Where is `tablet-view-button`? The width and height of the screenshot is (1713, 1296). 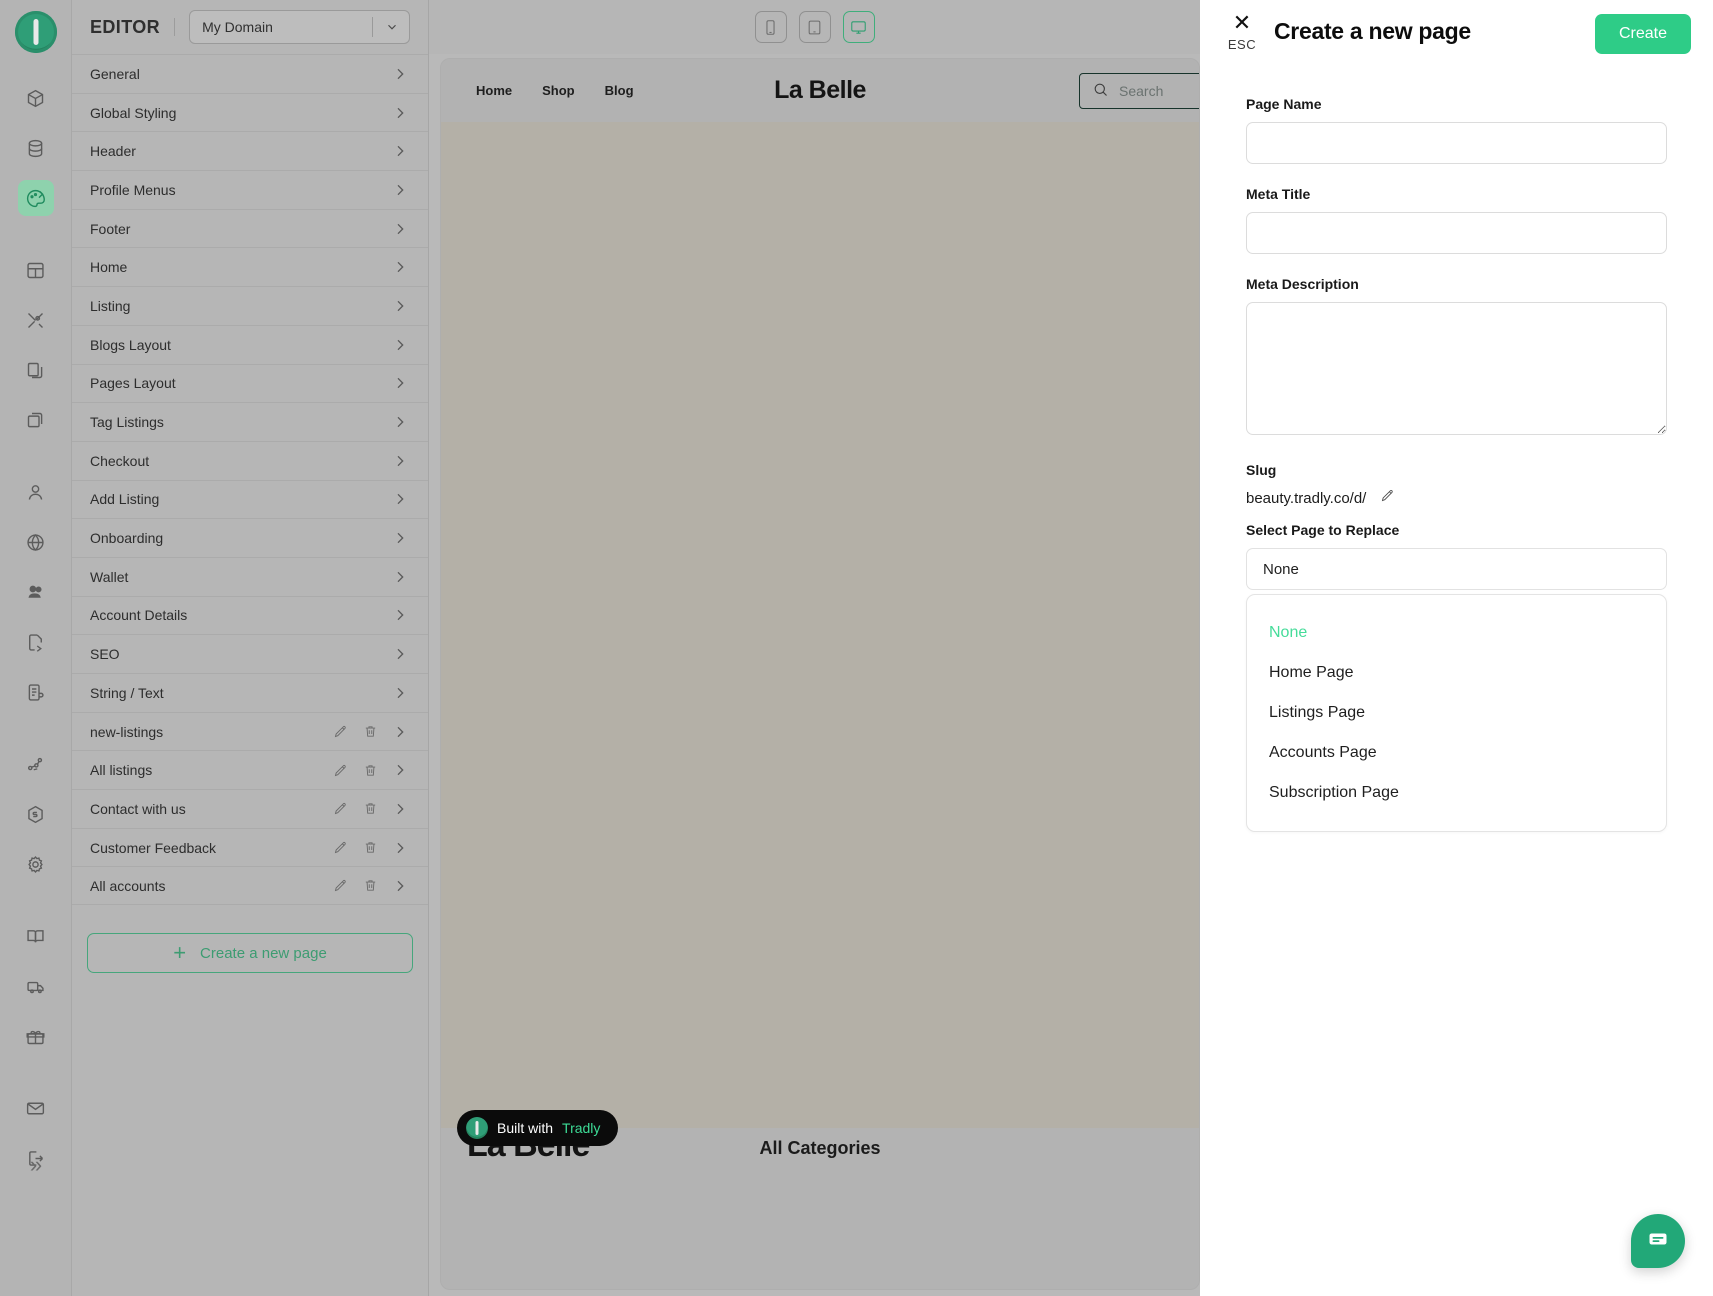
tablet-view-button is located at coordinates (814, 27).